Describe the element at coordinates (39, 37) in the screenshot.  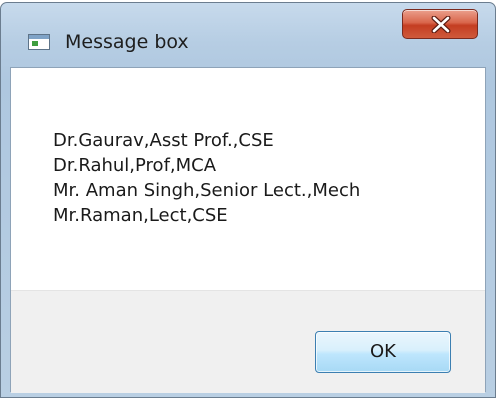
I see `app-icon-titlebar` at that location.